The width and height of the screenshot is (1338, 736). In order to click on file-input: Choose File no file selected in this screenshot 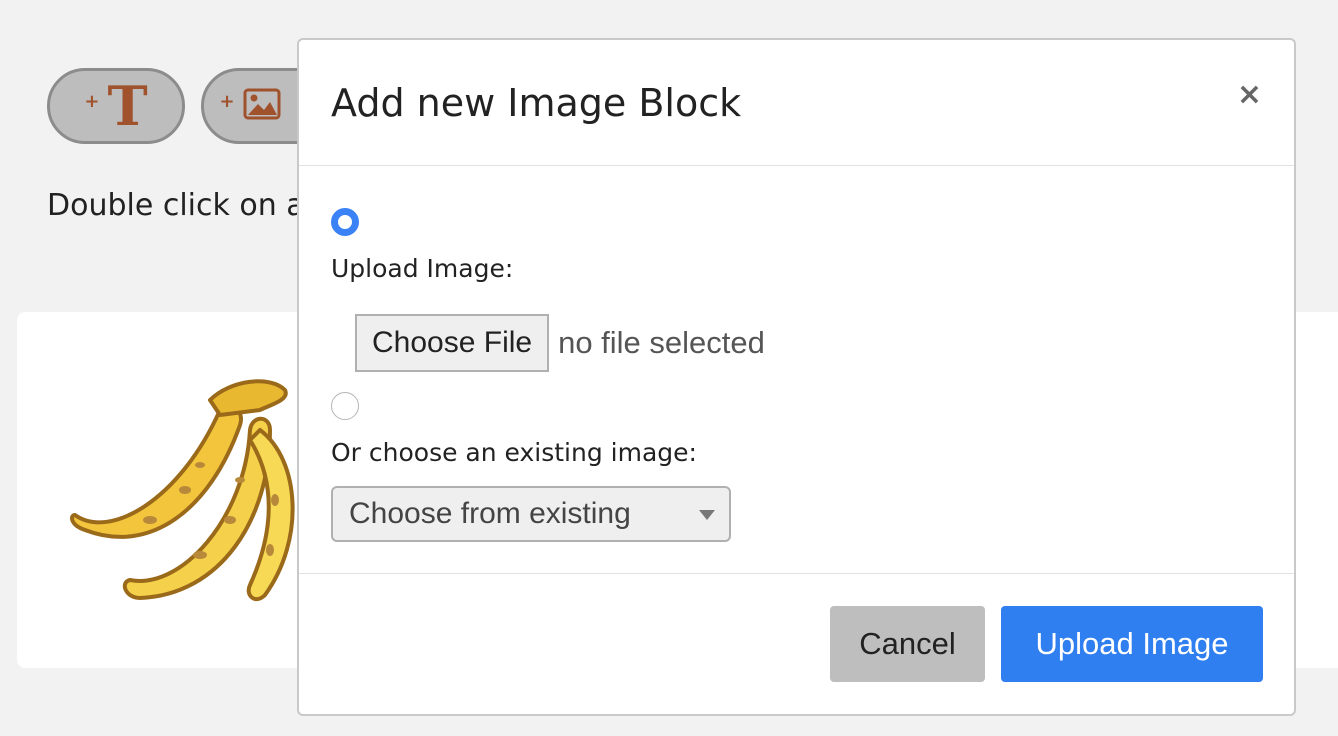, I will do `click(560, 343)`.